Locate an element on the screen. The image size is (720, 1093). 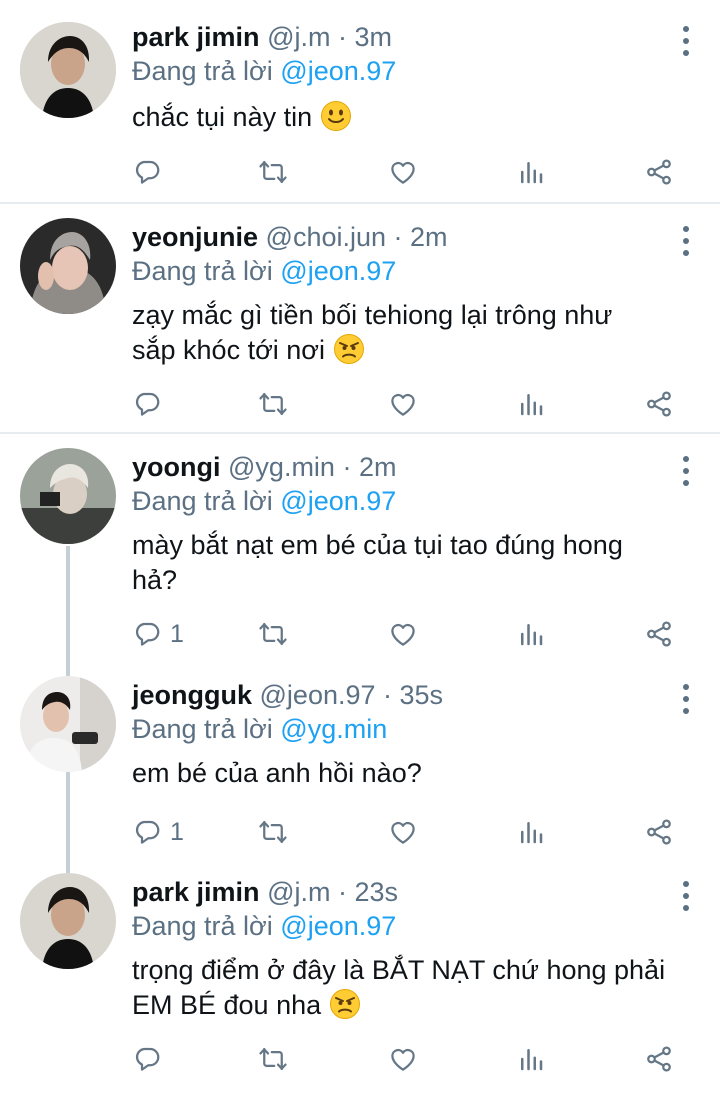
author-name: yoongi is located at coordinates (176, 467).